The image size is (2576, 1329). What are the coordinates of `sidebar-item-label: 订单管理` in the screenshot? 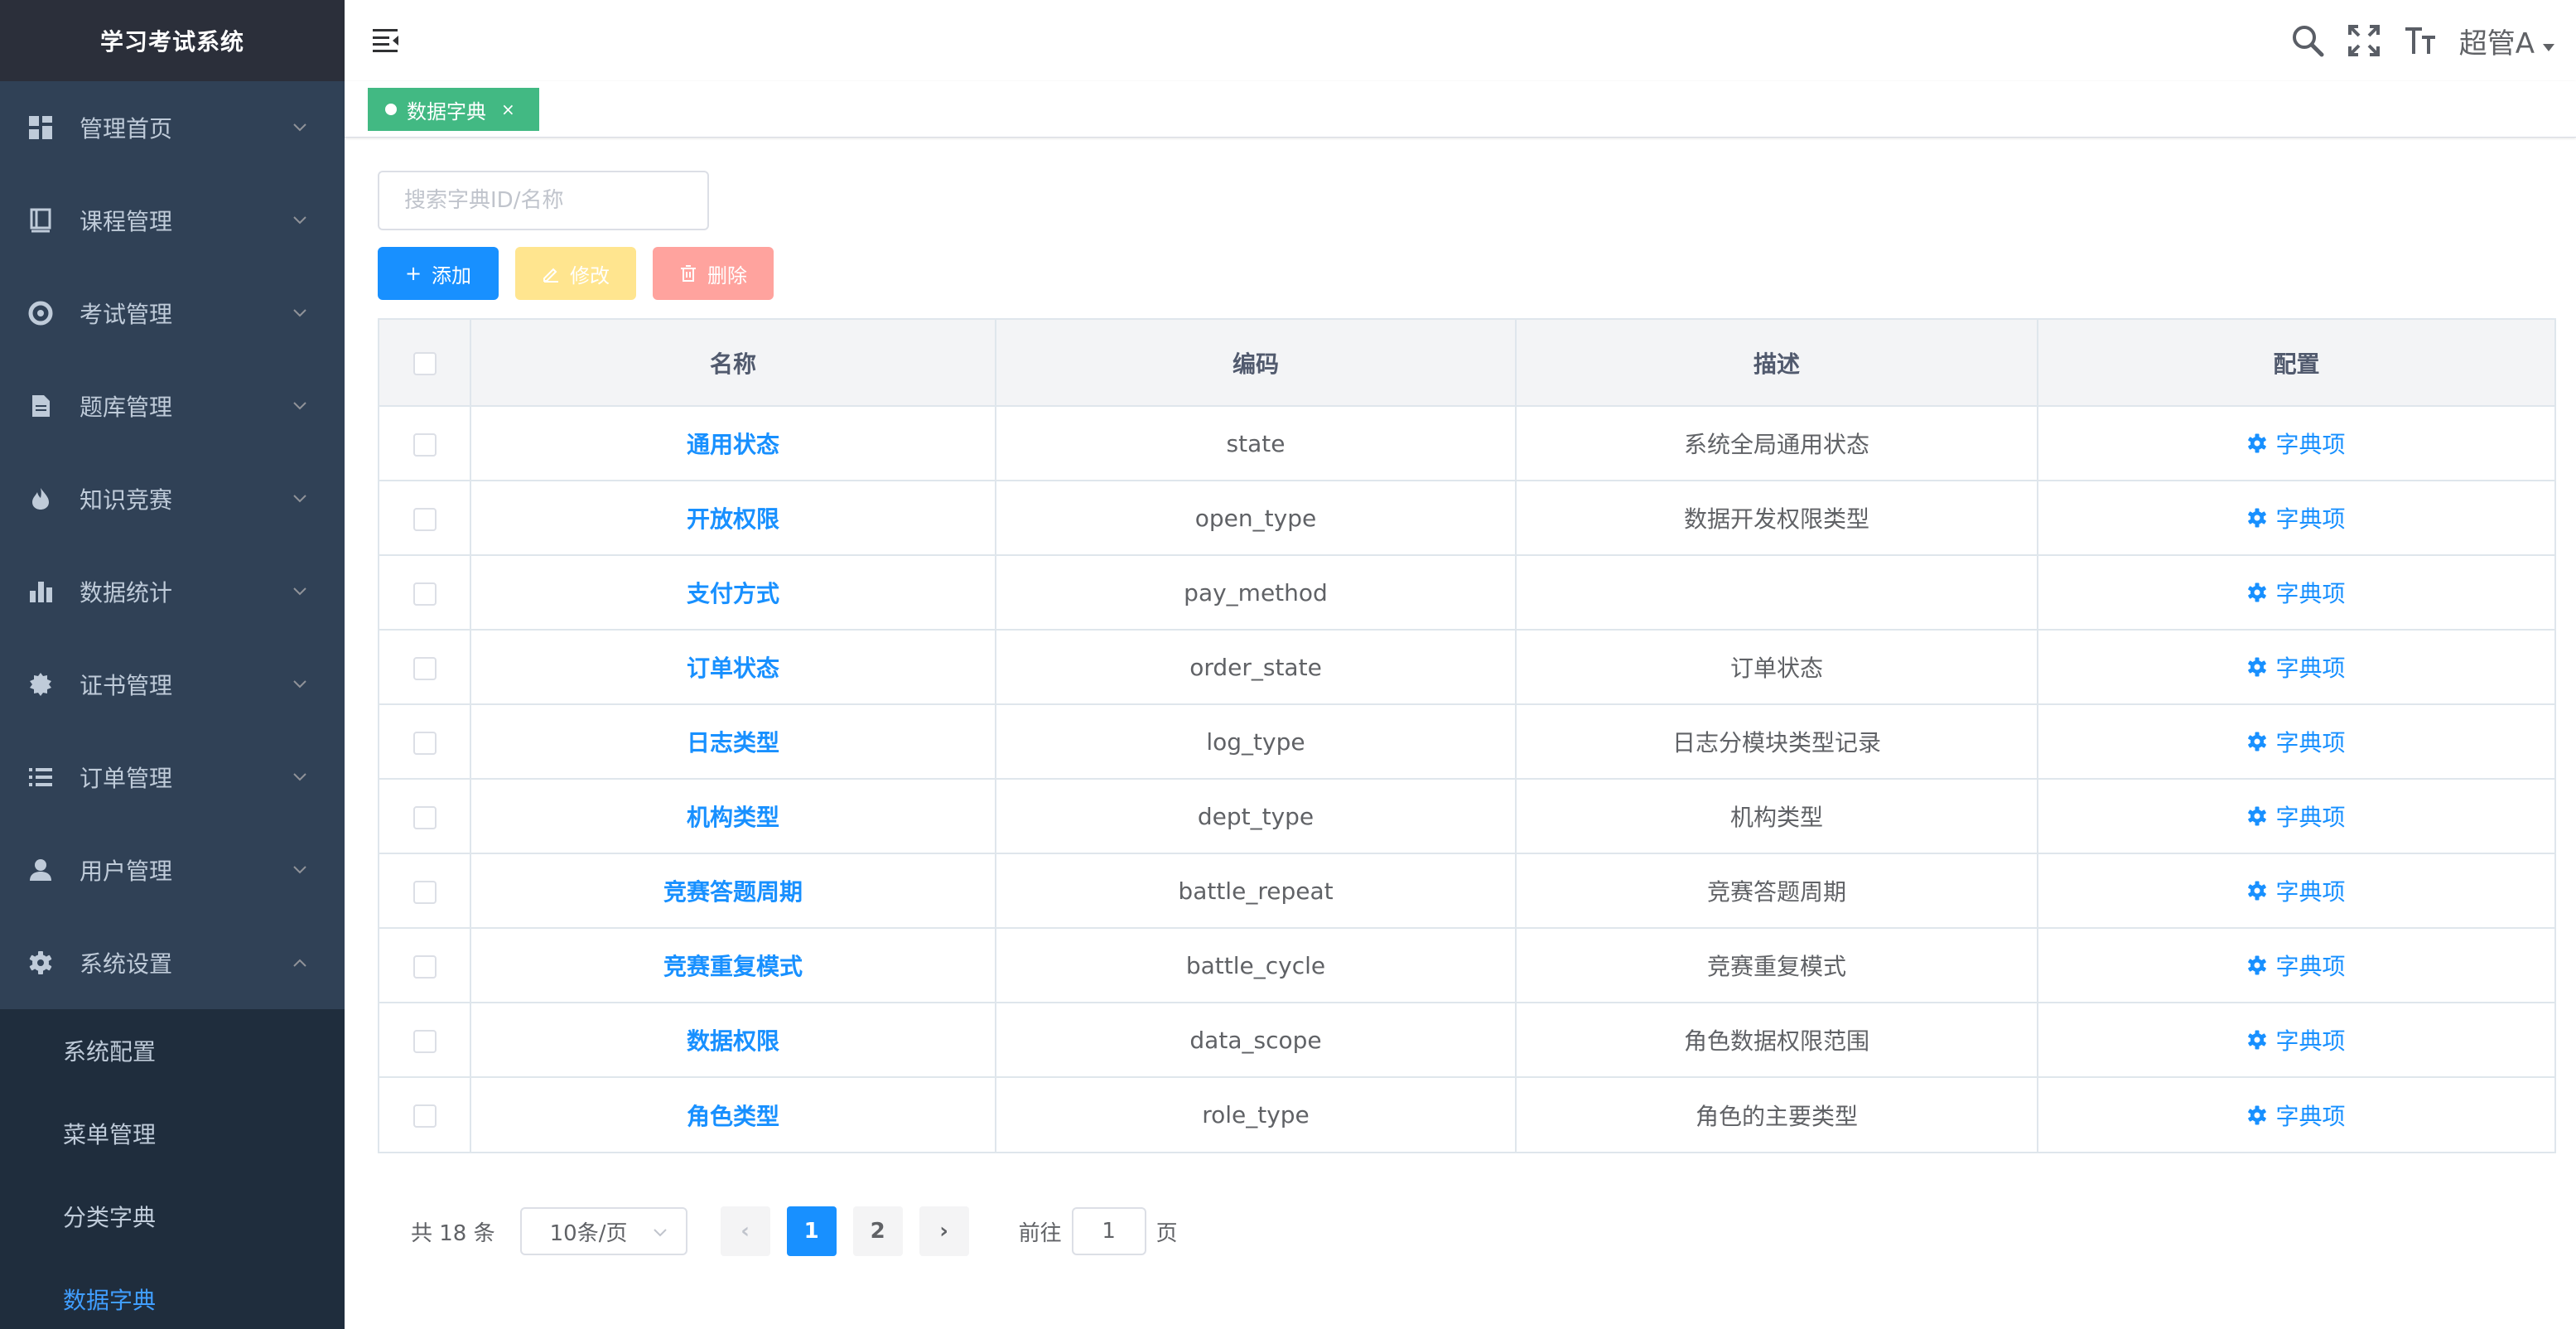 It's located at (126, 779).